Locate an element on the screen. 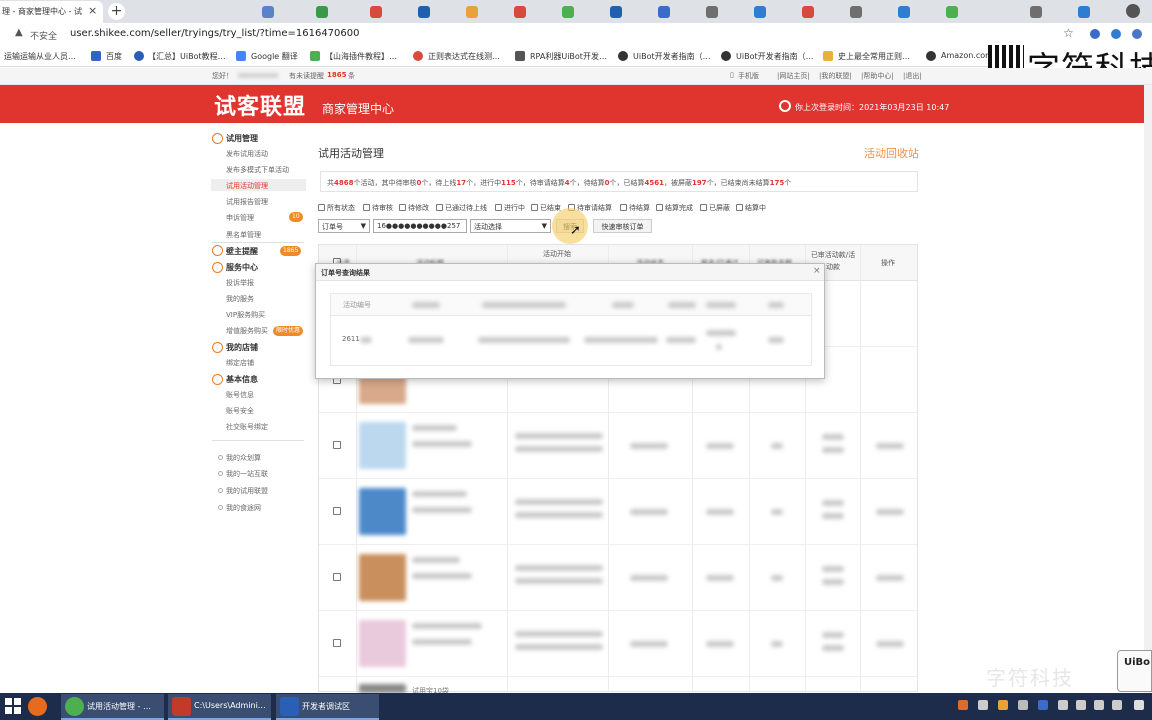 This screenshot has height=720, width=1152. insecure-label: 不安全 is located at coordinates (43, 35).